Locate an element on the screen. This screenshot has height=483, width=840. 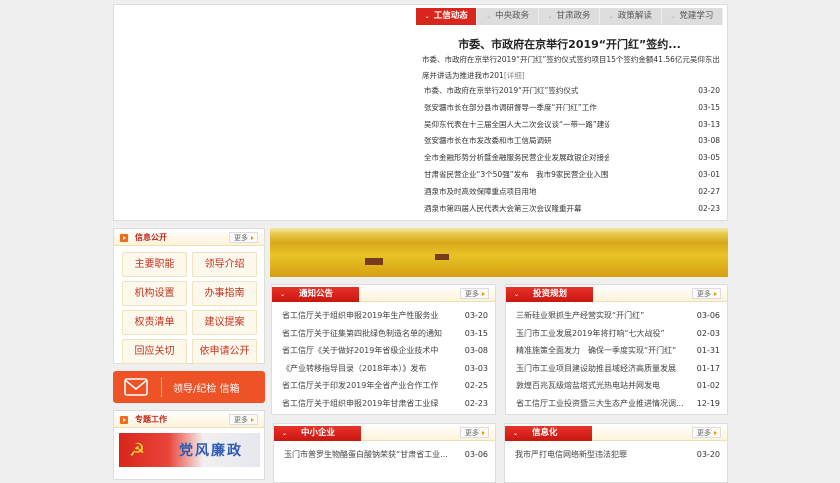
list-item: 精准施策全面发力 确保一季度实现“开门红” 01-31 is located at coordinates (618, 351).